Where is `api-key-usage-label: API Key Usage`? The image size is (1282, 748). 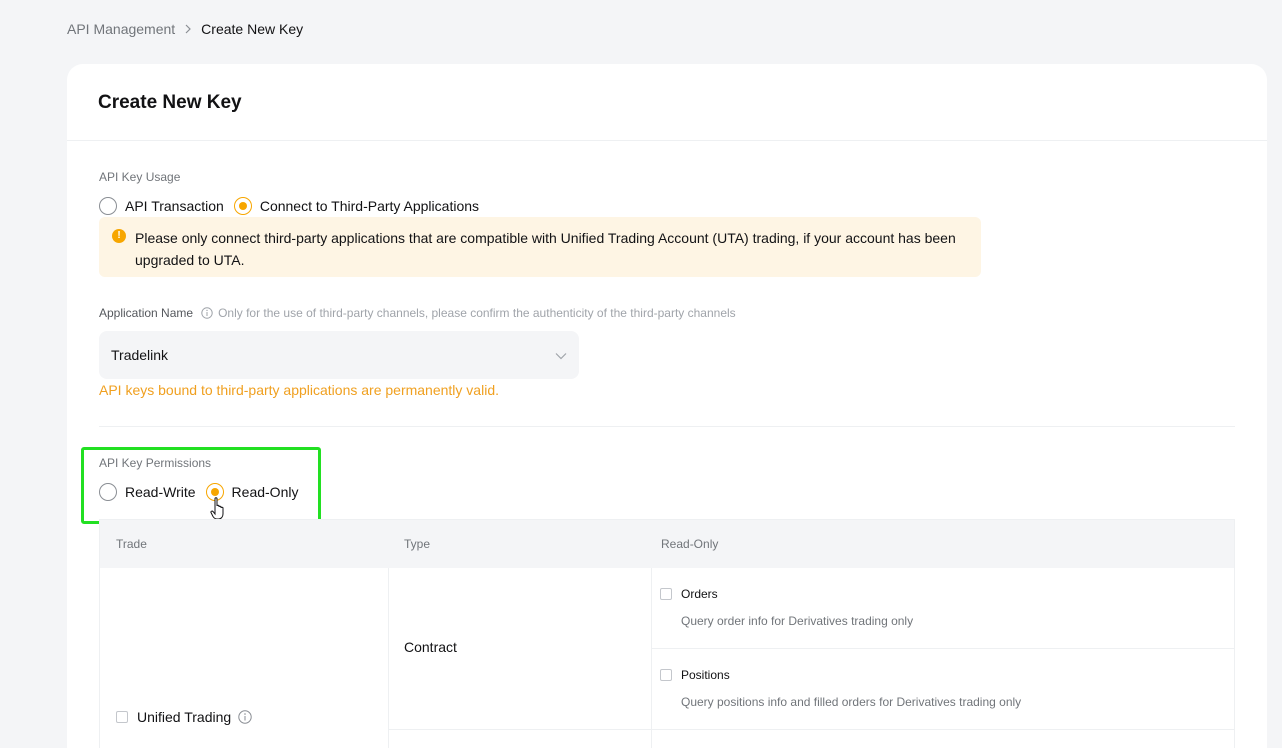 api-key-usage-label: API Key Usage is located at coordinates (140, 177).